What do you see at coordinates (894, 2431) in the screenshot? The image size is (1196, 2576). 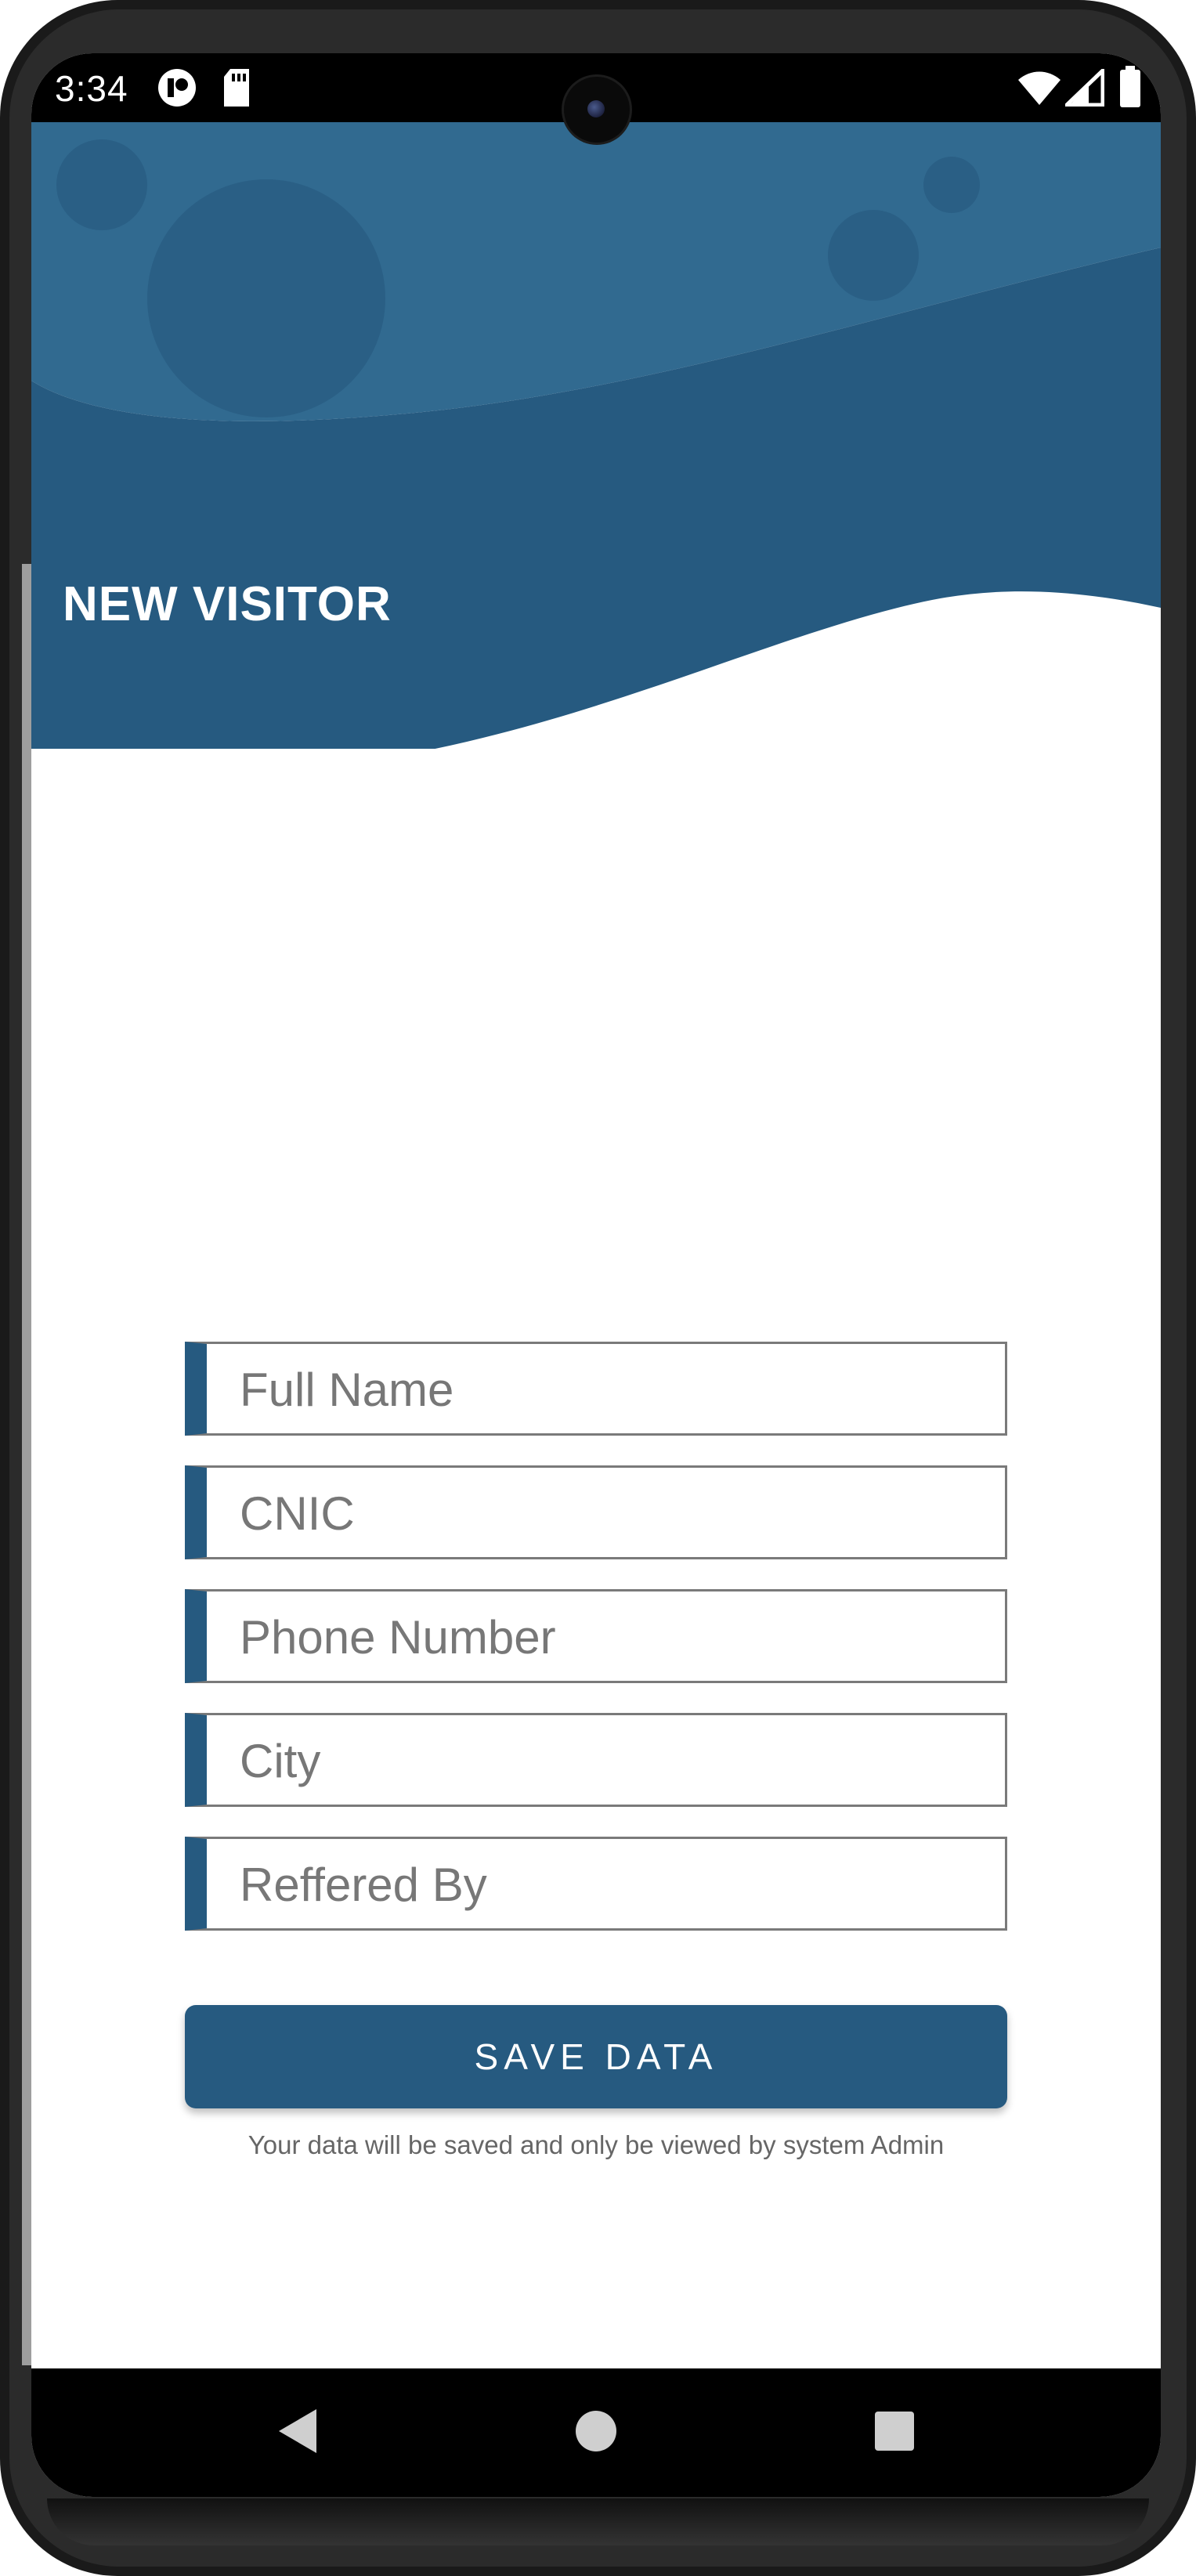 I see `recents-icon` at bounding box center [894, 2431].